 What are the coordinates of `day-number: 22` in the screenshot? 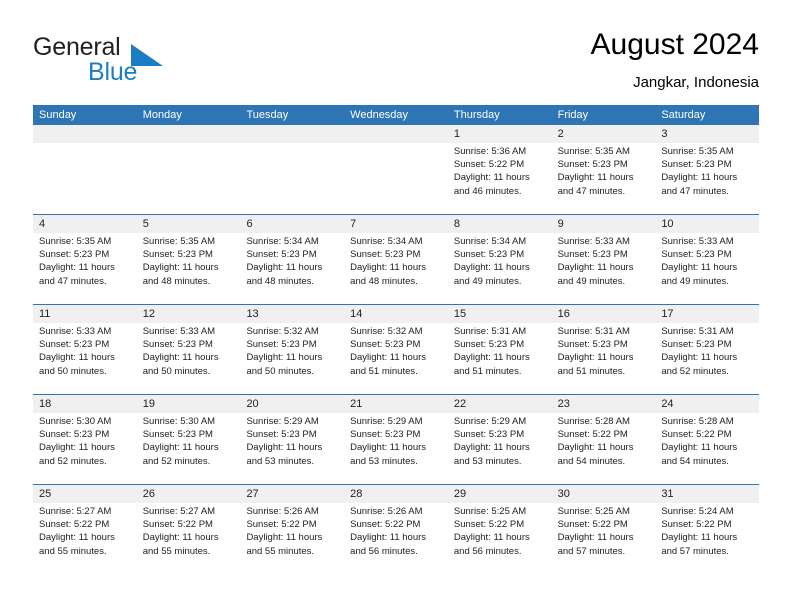 It's located at (500, 404).